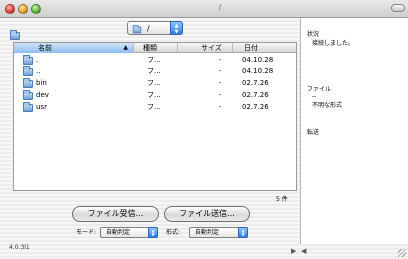  Describe the element at coordinates (293, 251) in the screenshot. I see `scroll-right-icon: ▶` at that location.